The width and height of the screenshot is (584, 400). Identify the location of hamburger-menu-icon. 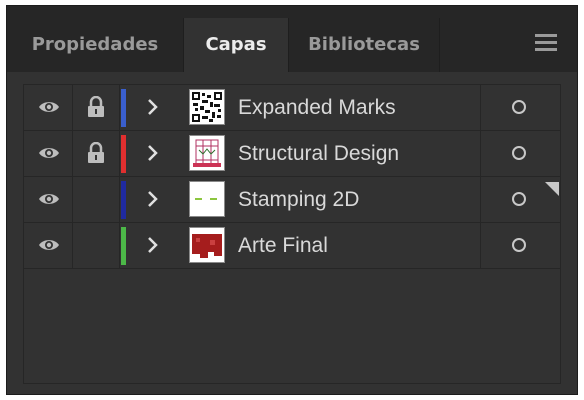
(547, 42).